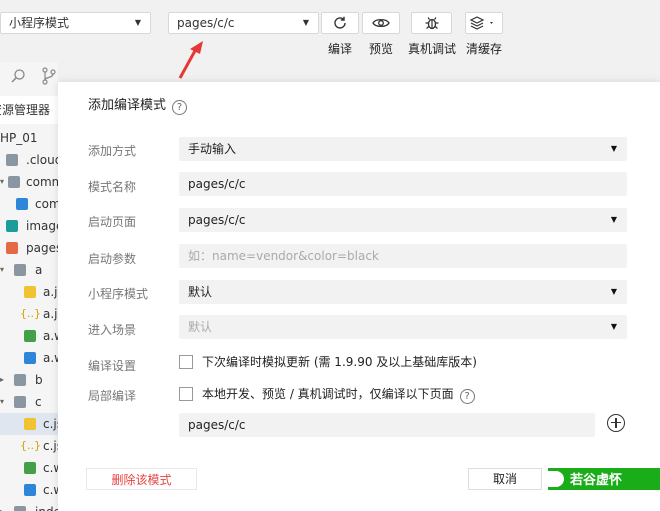 The width and height of the screenshot is (660, 511). Describe the element at coordinates (112, 366) in the screenshot. I see `compile-settings-label: 编译设置` at that location.